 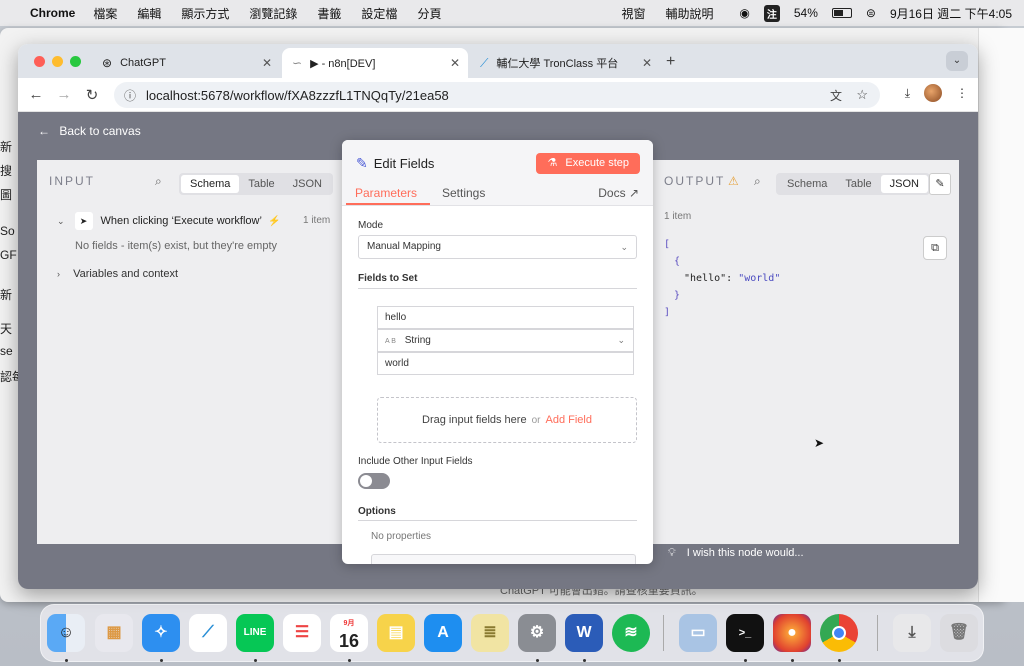 I want to click on trigger-node-row: ⌄ ➤ When clicking ‘Execute workflow’ ⚡, so click(x=168, y=221).